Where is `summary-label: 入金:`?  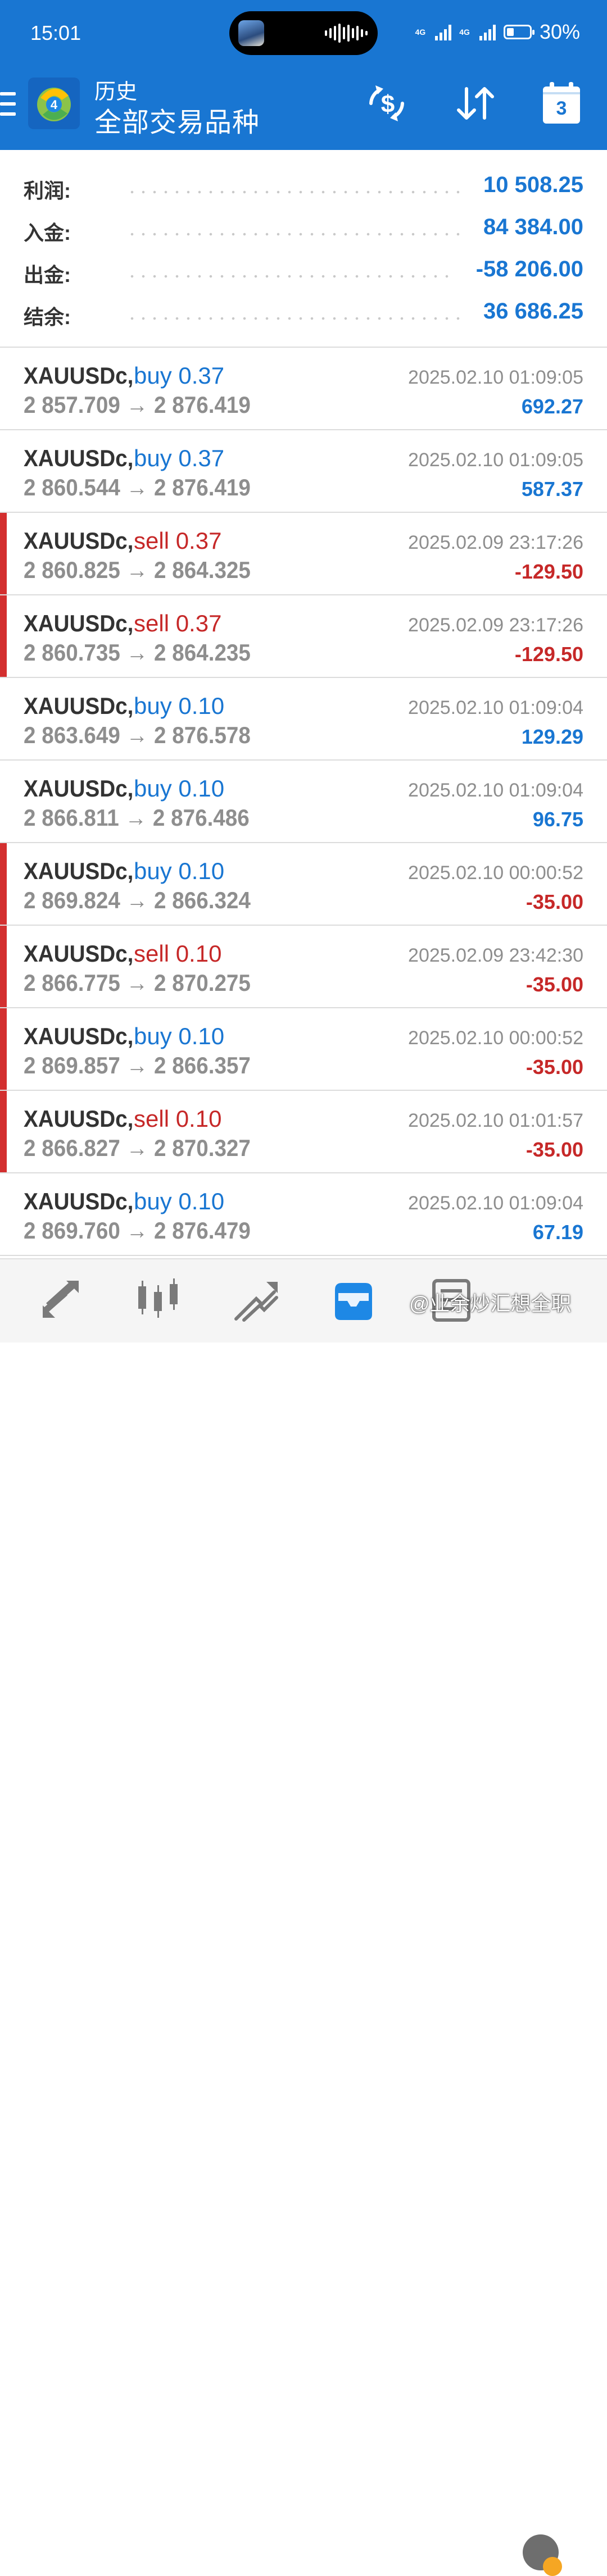
summary-label: 入金: is located at coordinates (47, 232).